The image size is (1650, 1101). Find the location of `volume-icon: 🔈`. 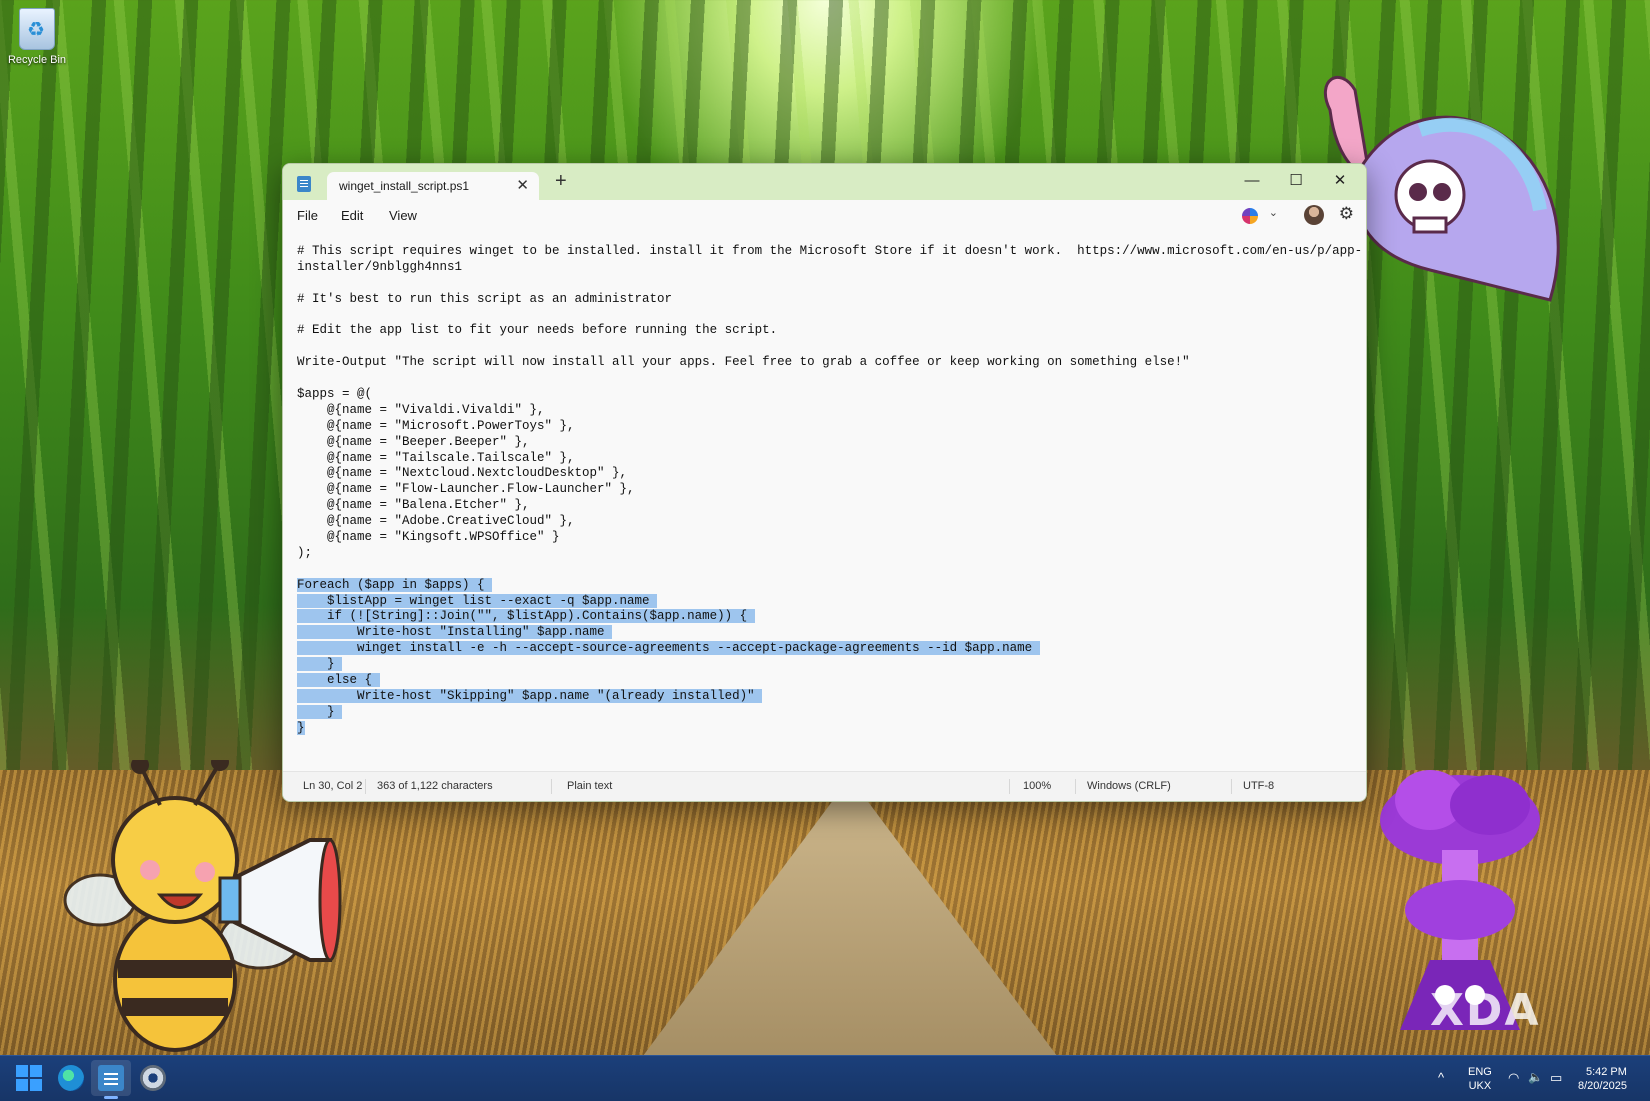

volume-icon: 🔈 is located at coordinates (1535, 1077).